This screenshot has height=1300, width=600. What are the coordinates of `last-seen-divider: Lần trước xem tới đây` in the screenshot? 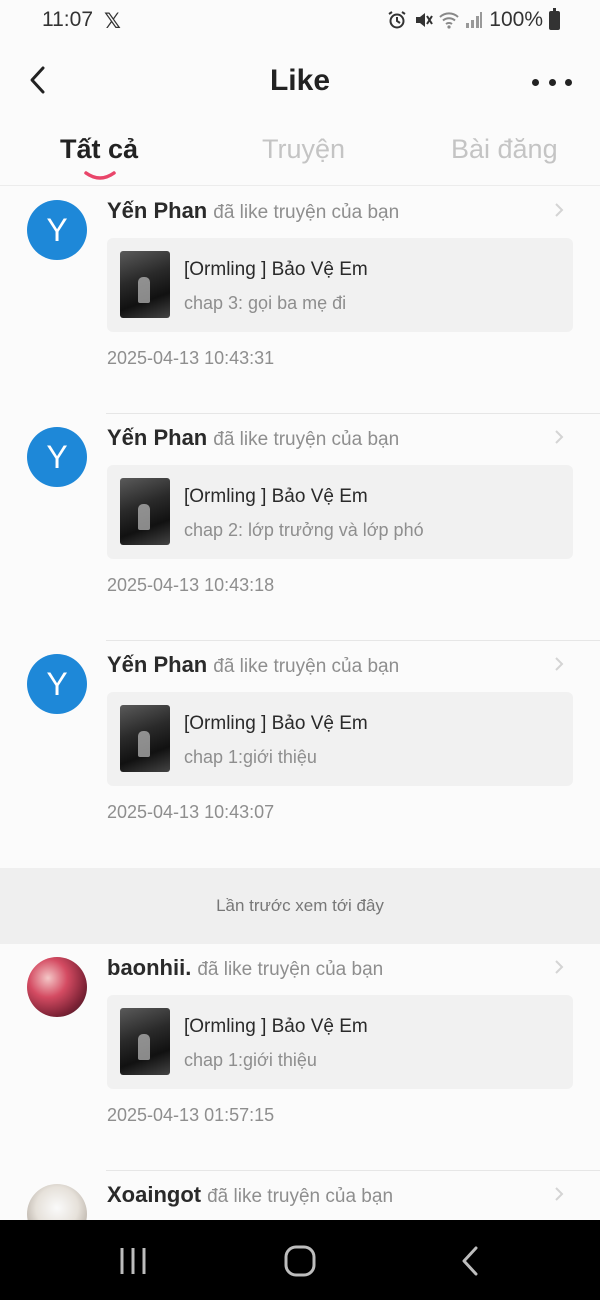 It's located at (300, 906).